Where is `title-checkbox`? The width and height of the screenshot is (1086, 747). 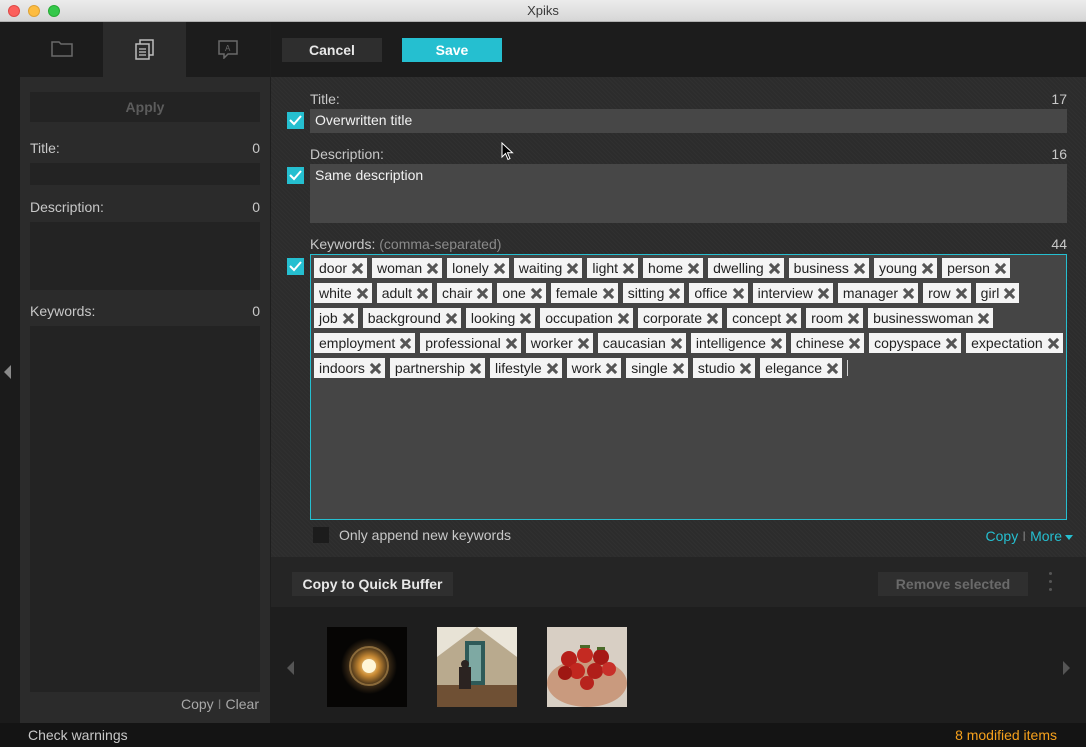 title-checkbox is located at coordinates (295, 120).